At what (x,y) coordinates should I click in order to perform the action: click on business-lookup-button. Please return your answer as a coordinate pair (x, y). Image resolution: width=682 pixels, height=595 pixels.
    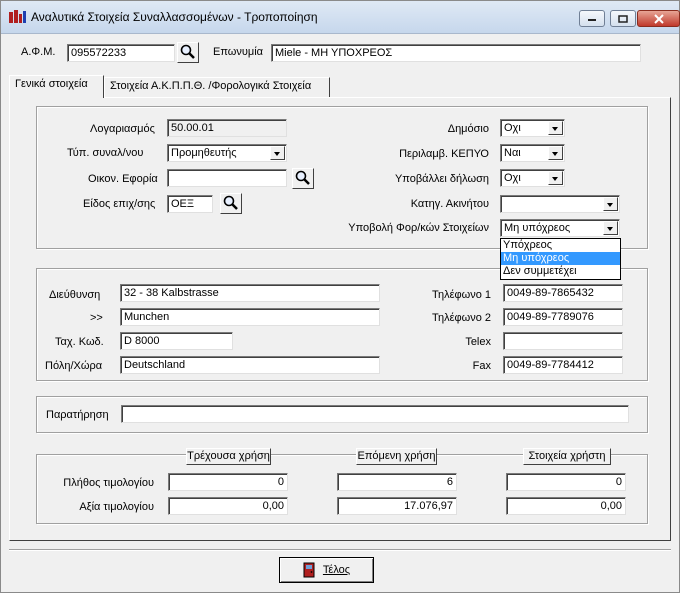
    Looking at the image, I should click on (231, 203).